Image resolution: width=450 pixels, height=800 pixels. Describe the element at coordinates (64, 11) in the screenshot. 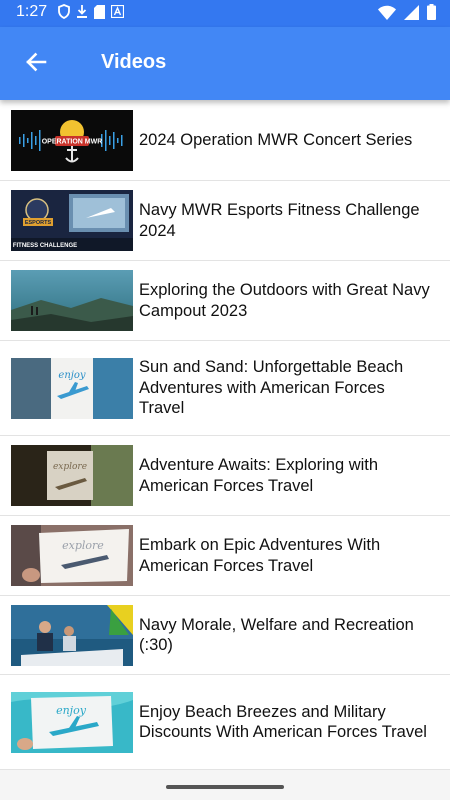

I see `shield-icon` at that location.